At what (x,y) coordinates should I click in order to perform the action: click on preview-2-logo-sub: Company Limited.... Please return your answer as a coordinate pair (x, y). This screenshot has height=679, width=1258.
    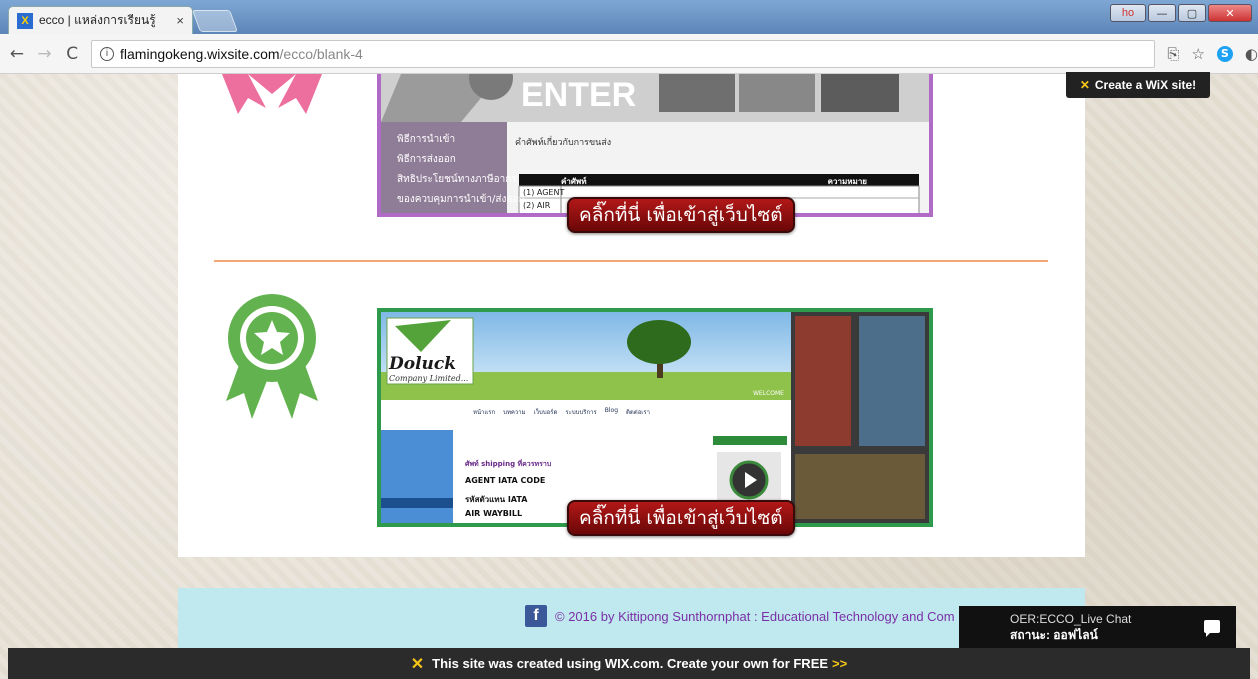
    Looking at the image, I should click on (429, 378).